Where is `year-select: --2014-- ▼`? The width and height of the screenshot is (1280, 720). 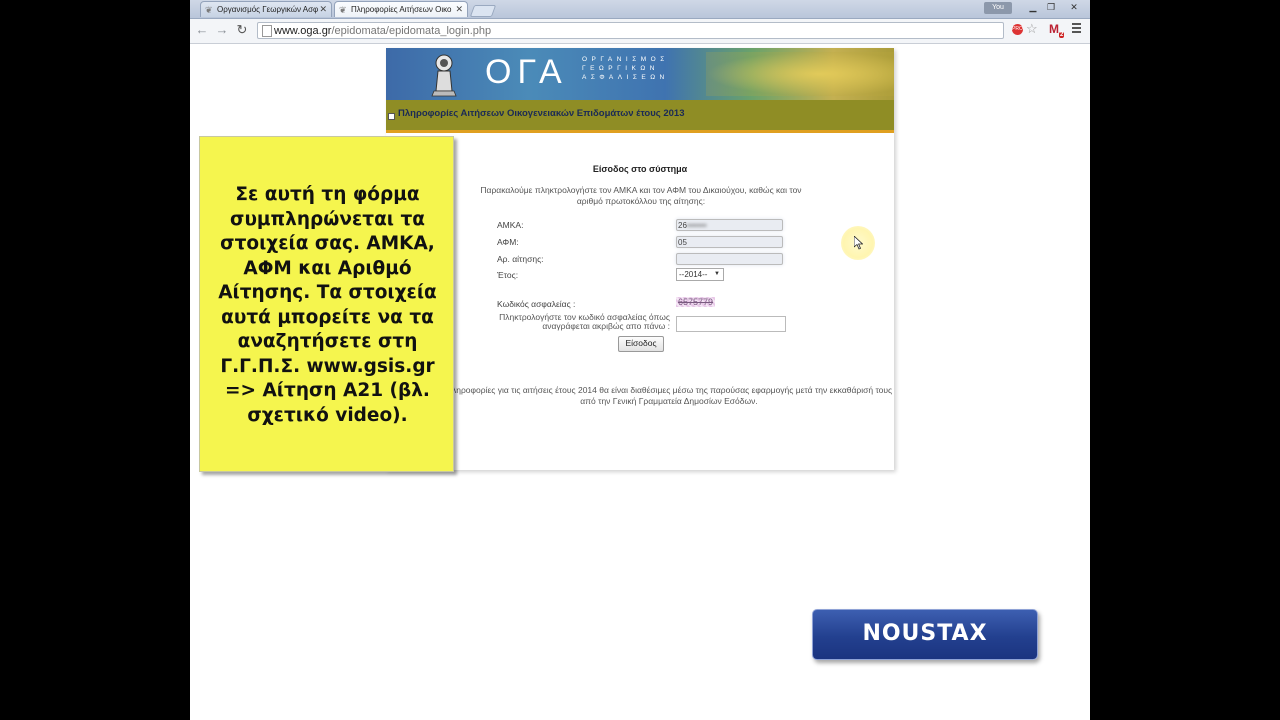
year-select: --2014-- ▼ is located at coordinates (700, 274).